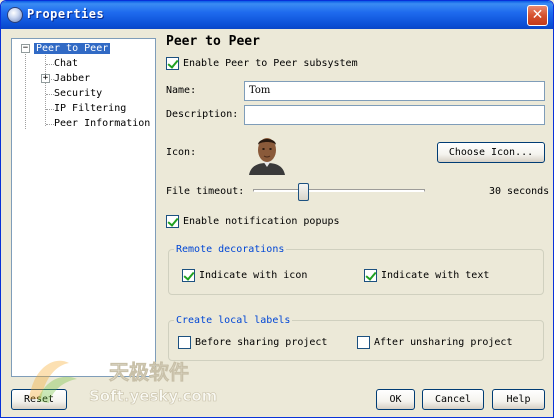 This screenshot has width=554, height=418. Describe the element at coordinates (172, 221) in the screenshot. I see `notification-popups-checkbox` at that location.